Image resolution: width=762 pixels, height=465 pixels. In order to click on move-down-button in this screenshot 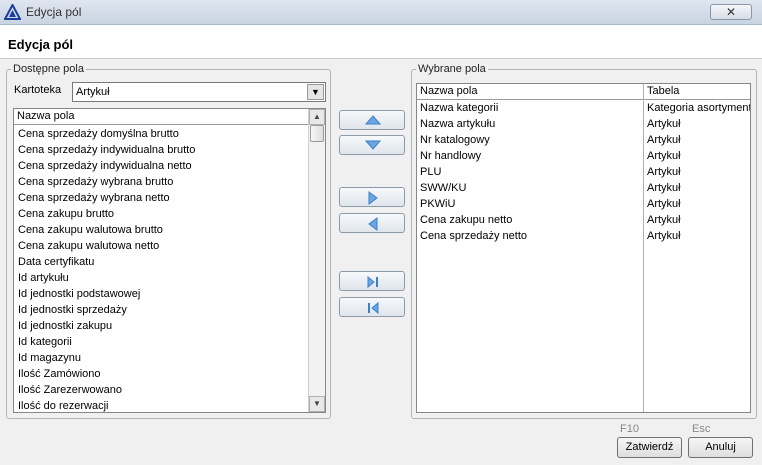, I will do `click(372, 145)`.